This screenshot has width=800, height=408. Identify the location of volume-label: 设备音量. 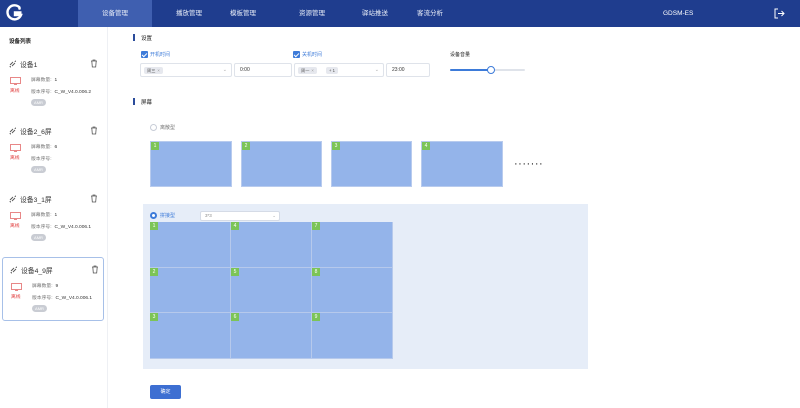
(460, 55).